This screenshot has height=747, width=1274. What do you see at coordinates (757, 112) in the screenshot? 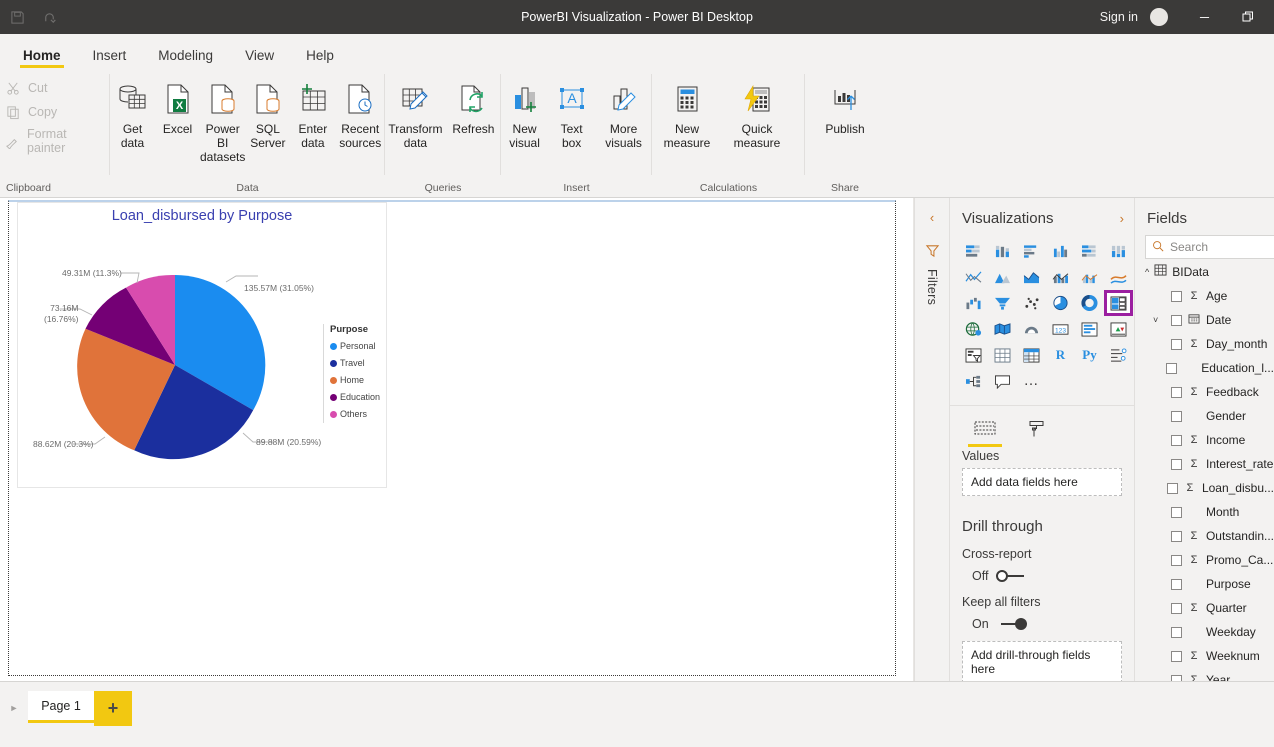
I see `quick-measure-button: Quick measure` at bounding box center [757, 112].